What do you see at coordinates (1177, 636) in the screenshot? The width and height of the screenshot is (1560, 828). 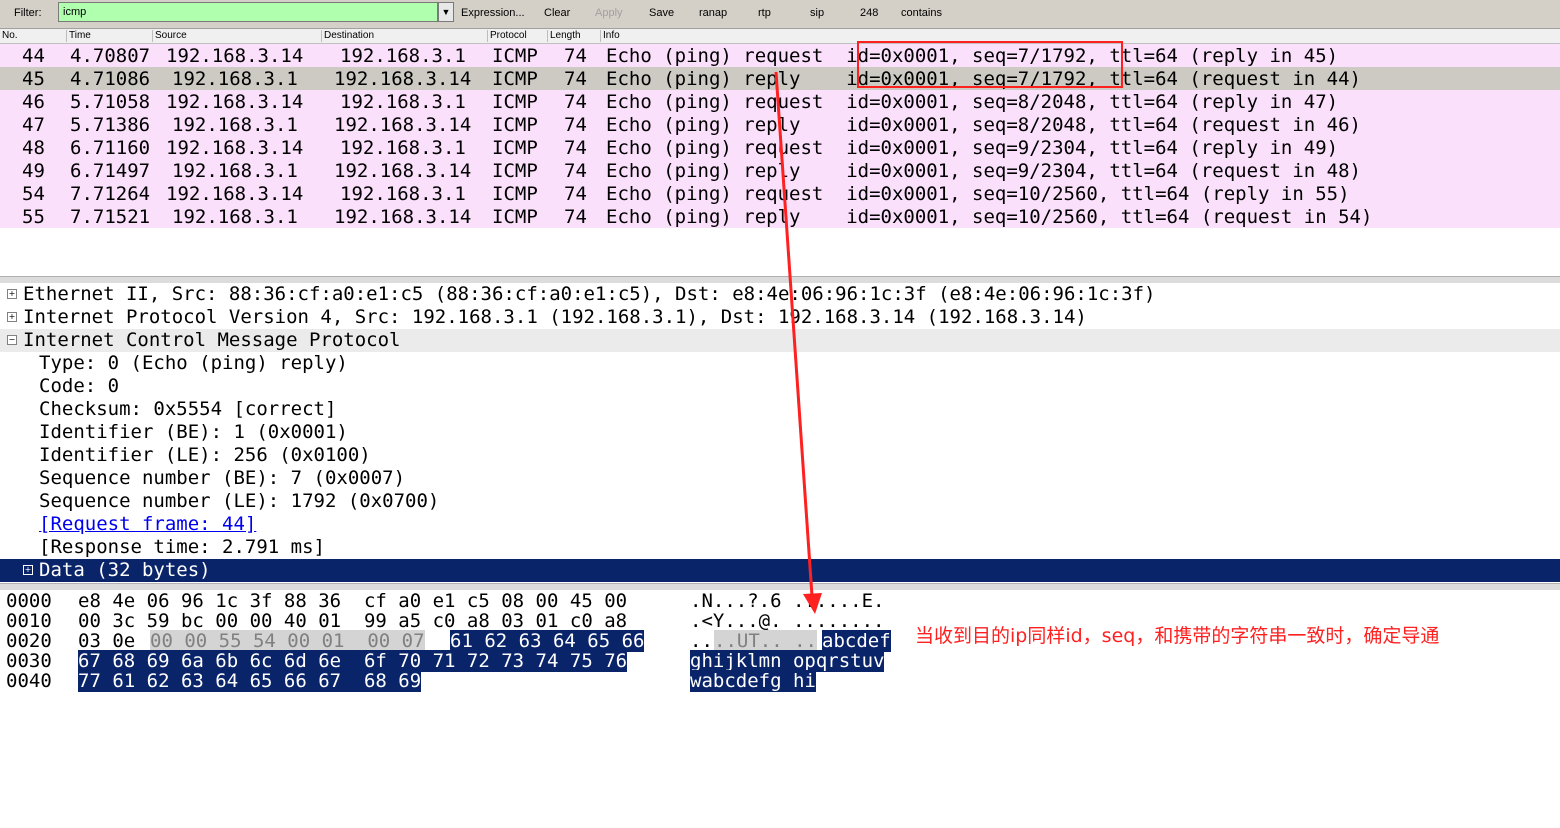 I see `annotation-note: 当收到目的ip同样id，seq，和携带的字符串一致时，确定导通` at bounding box center [1177, 636].